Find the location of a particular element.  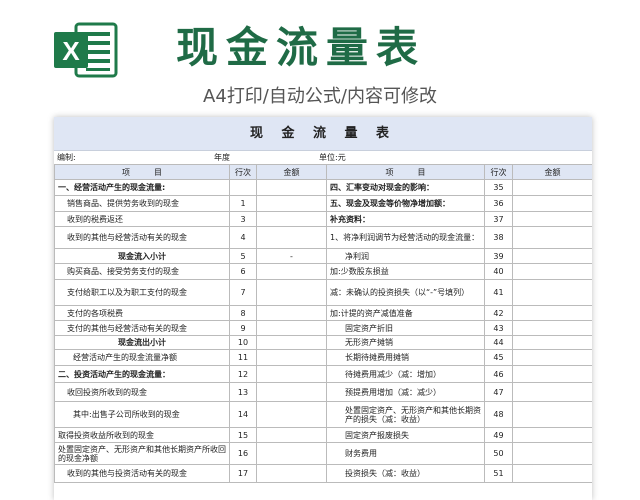

row-item-right: 处置固定资产、无形资产和其他长期资产的损失（减：收益） is located at coordinates (405, 414).